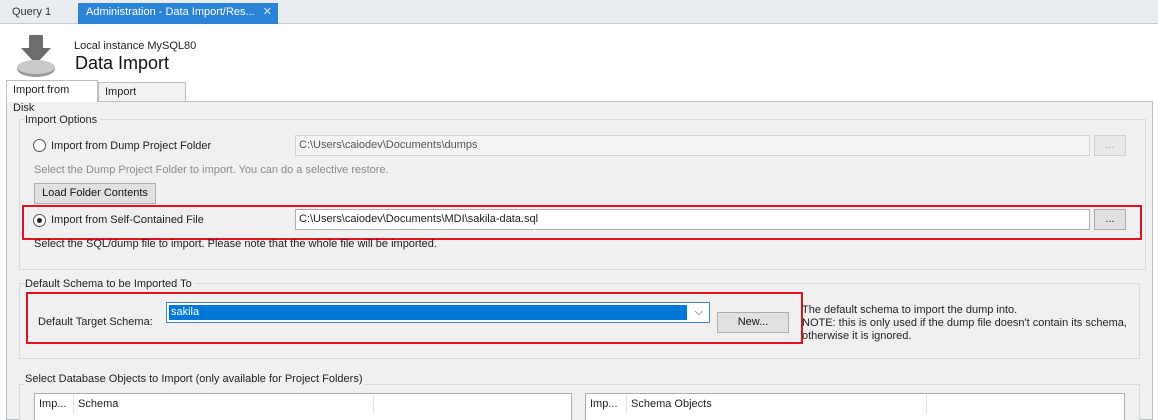 The image size is (1158, 420). I want to click on schema-list: Imp... Schema, so click(303, 406).